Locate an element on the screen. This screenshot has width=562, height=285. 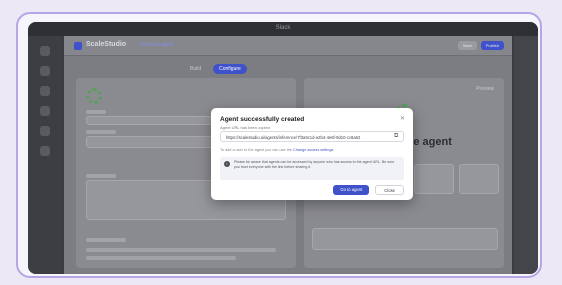
window-title: Slack is located at coordinates (283, 28).